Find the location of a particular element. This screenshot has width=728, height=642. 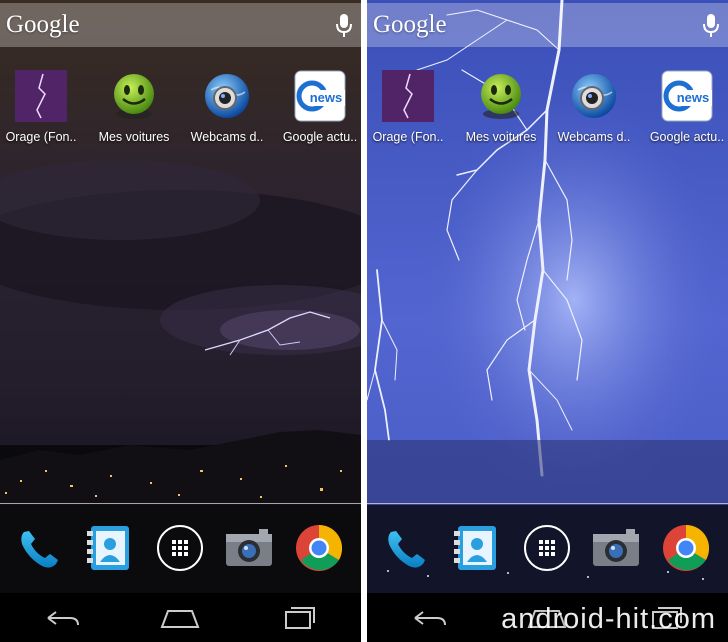

home-icon is located at coordinates (180, 618).